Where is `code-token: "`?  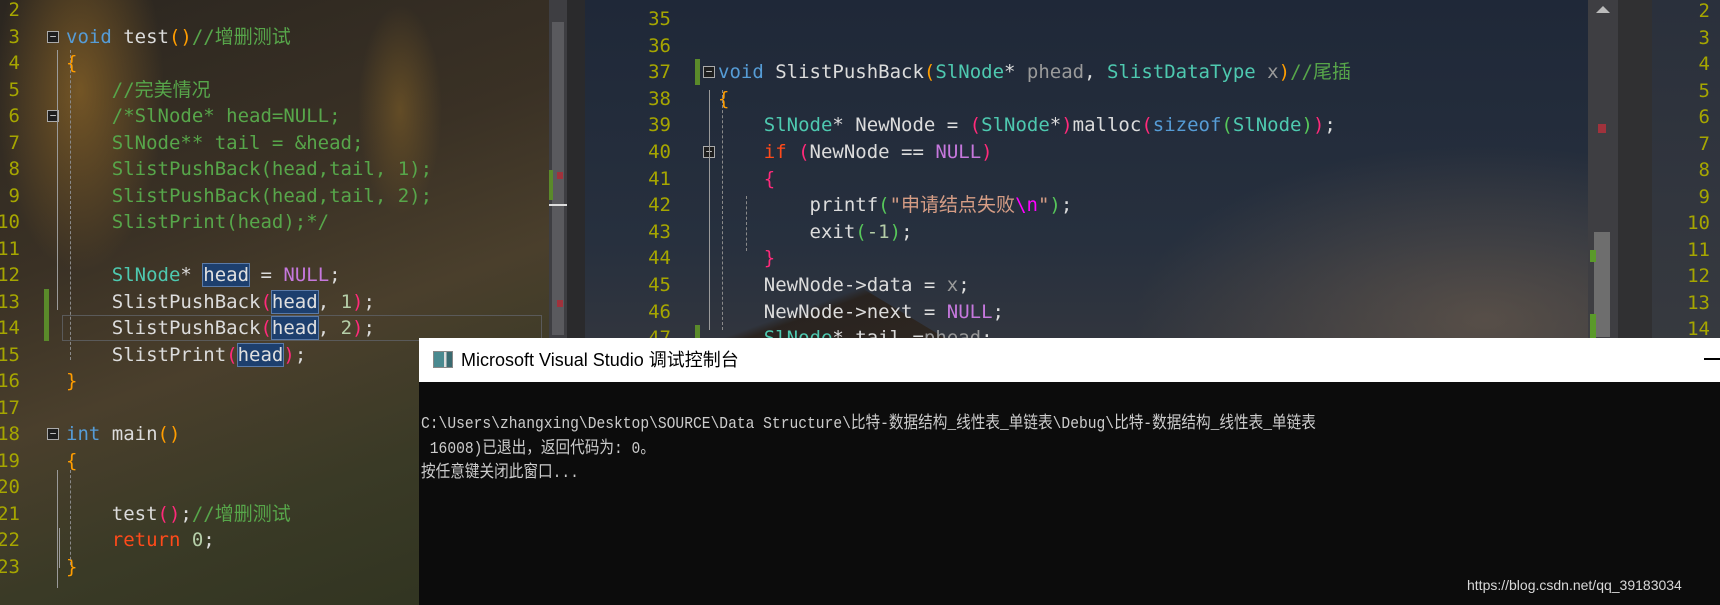 code-token: " is located at coordinates (1043, 205).